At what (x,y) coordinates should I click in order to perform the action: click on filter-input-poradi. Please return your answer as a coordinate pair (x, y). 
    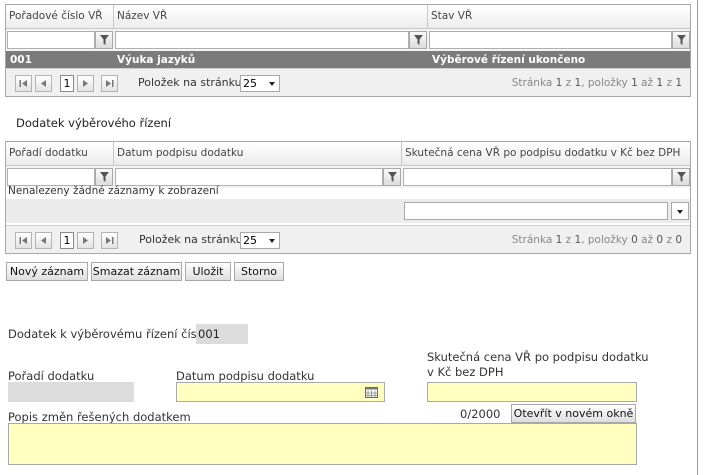
    Looking at the image, I should click on (51, 177).